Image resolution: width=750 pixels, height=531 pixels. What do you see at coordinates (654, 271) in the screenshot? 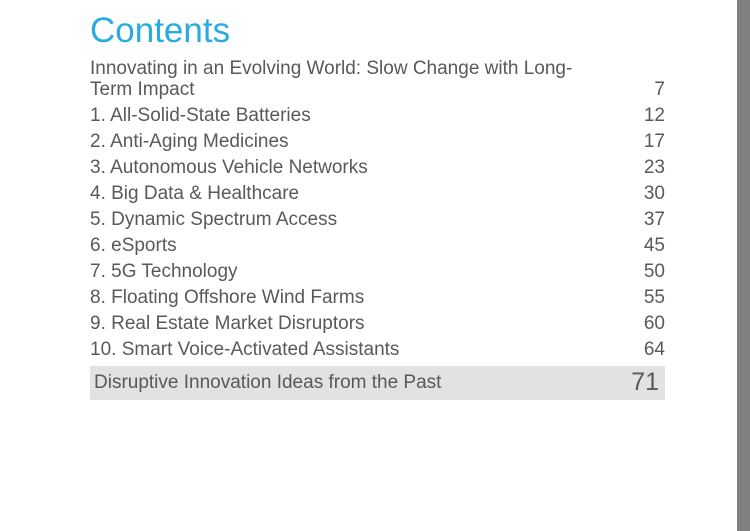
I see `toc-entry-page-number: 50` at bounding box center [654, 271].